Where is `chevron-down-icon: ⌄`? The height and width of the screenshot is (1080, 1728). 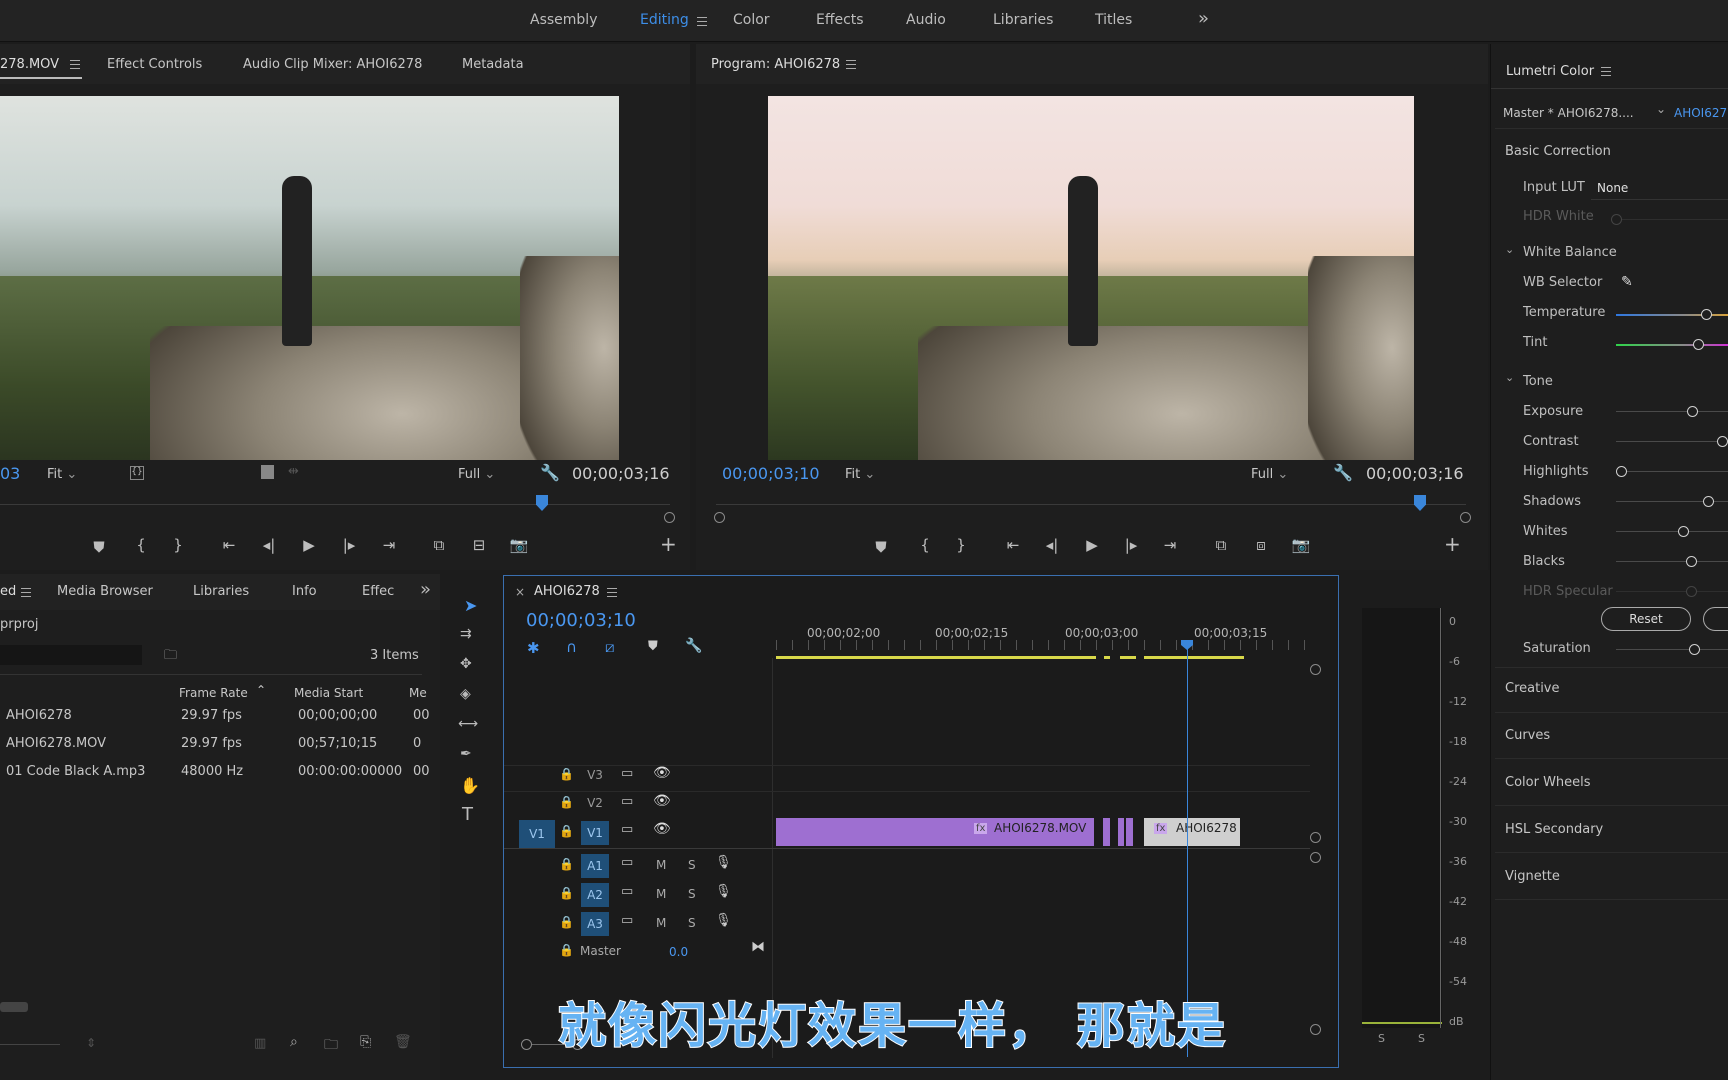
chevron-down-icon: ⌄ is located at coordinates (1661, 109).